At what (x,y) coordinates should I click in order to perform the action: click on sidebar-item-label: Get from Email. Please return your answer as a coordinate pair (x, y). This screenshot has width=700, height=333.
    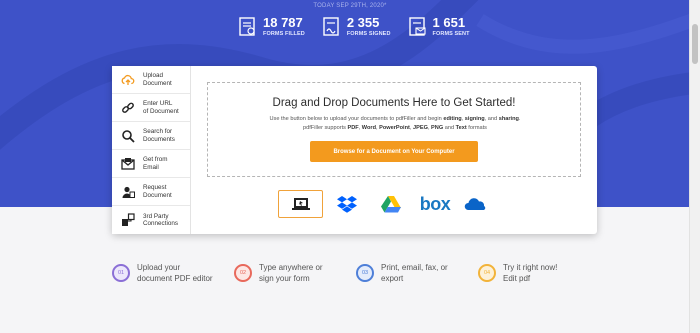
    Looking at the image, I should click on (155, 163).